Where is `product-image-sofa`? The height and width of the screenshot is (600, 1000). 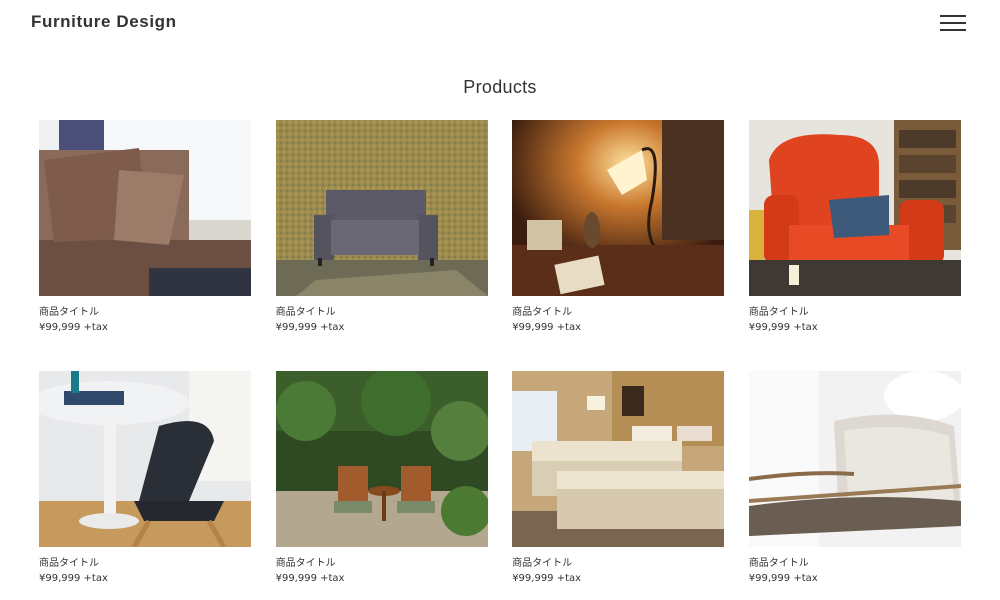
product-image-sofa is located at coordinates (145, 208).